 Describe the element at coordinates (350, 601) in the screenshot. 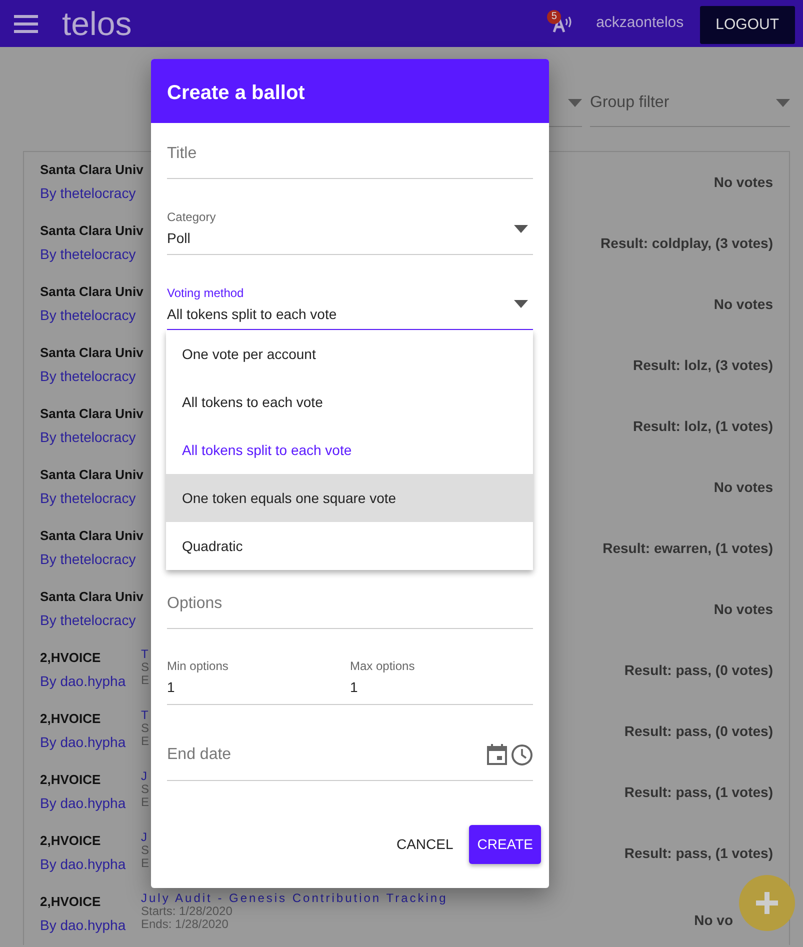

I see `options-field: Options` at that location.